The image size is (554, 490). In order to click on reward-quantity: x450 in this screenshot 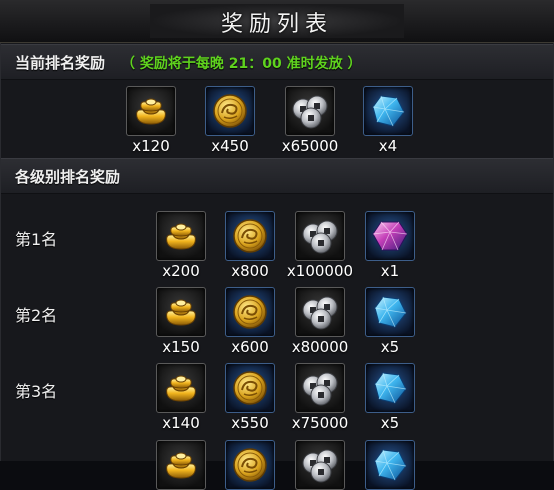, I will do `click(230, 146)`.